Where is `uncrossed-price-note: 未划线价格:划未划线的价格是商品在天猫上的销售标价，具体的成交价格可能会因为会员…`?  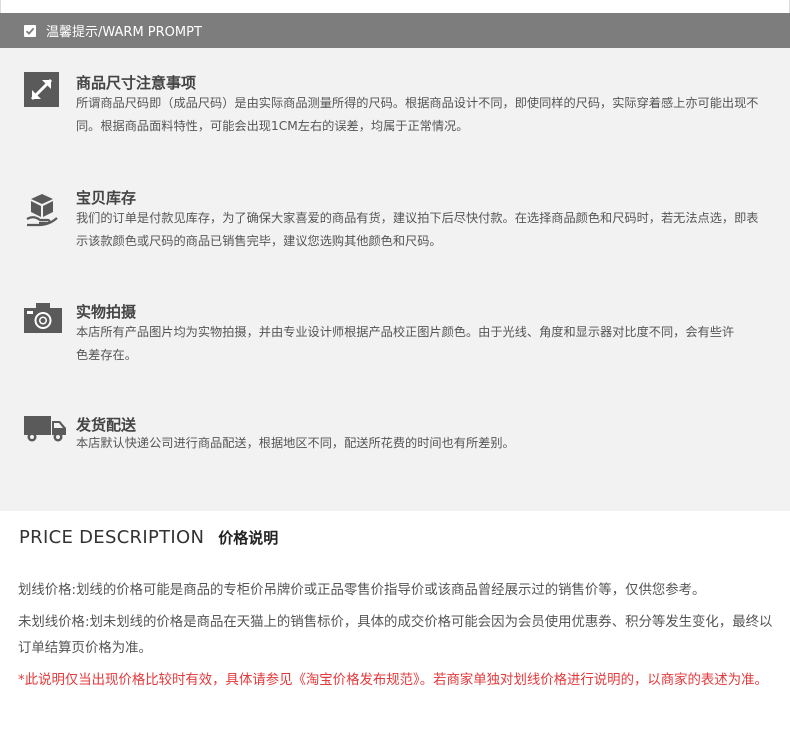 uncrossed-price-note: 未划线价格:划未划线的价格是商品在天猫上的销售标价，具体的成交价格可能会因为会员… is located at coordinates (395, 635).